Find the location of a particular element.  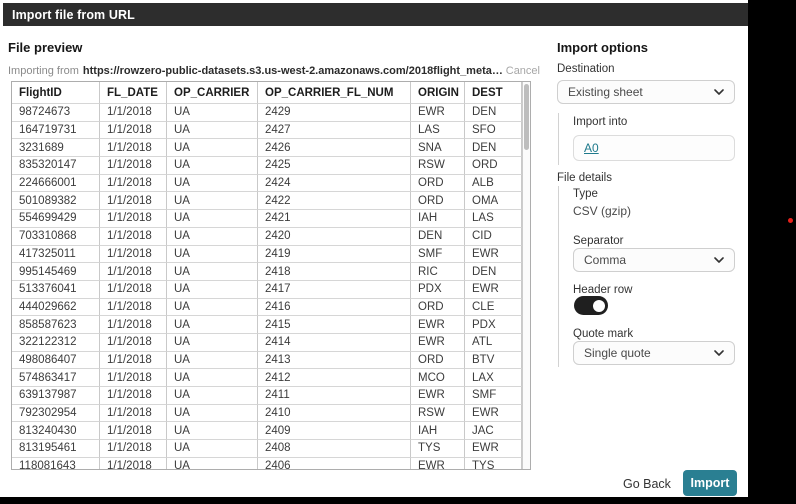

table-cell: 995145469 is located at coordinates (56, 272).